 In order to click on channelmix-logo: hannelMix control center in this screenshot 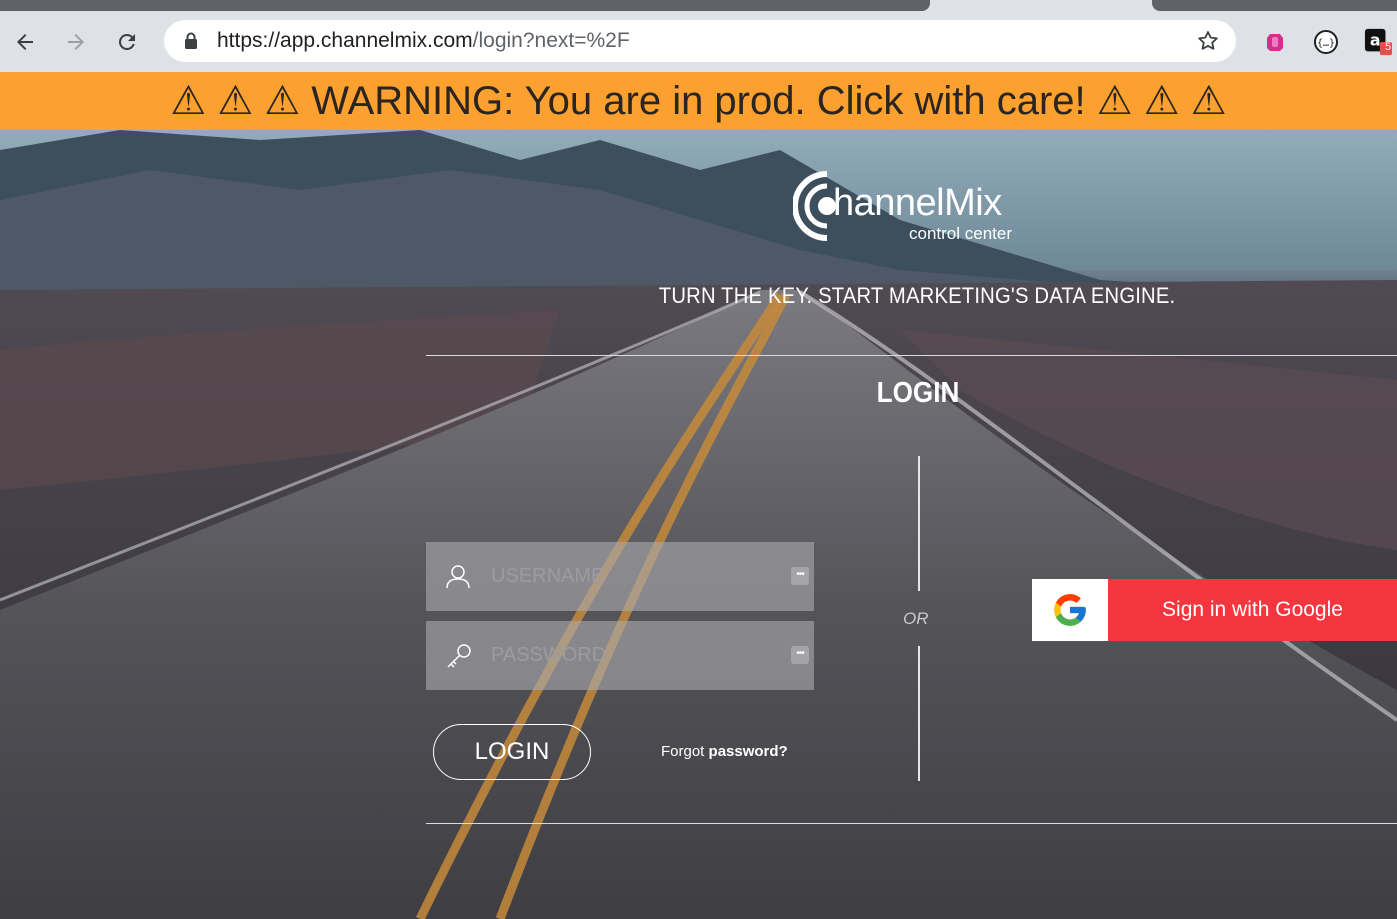, I will do `click(917, 208)`.